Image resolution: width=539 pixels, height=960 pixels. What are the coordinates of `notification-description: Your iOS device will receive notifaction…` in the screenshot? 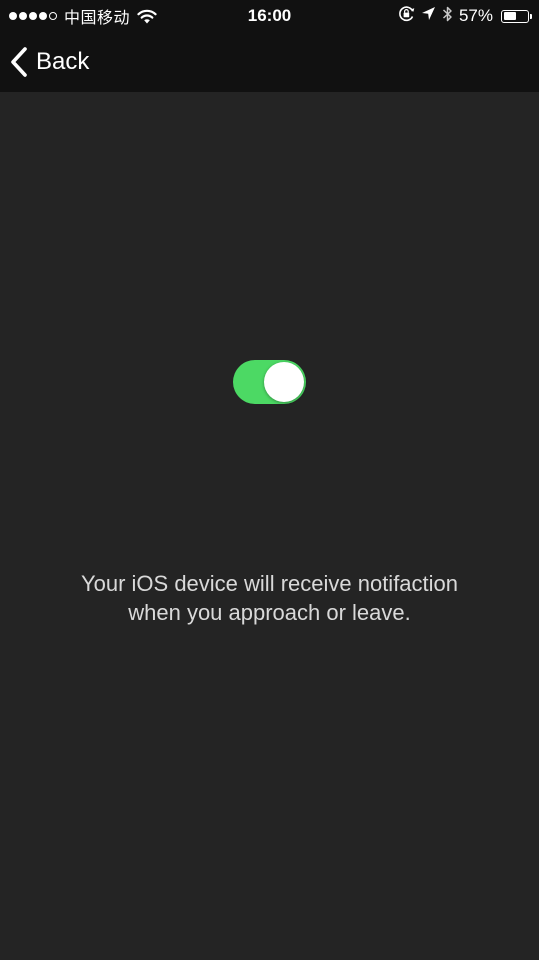 It's located at (269, 598).